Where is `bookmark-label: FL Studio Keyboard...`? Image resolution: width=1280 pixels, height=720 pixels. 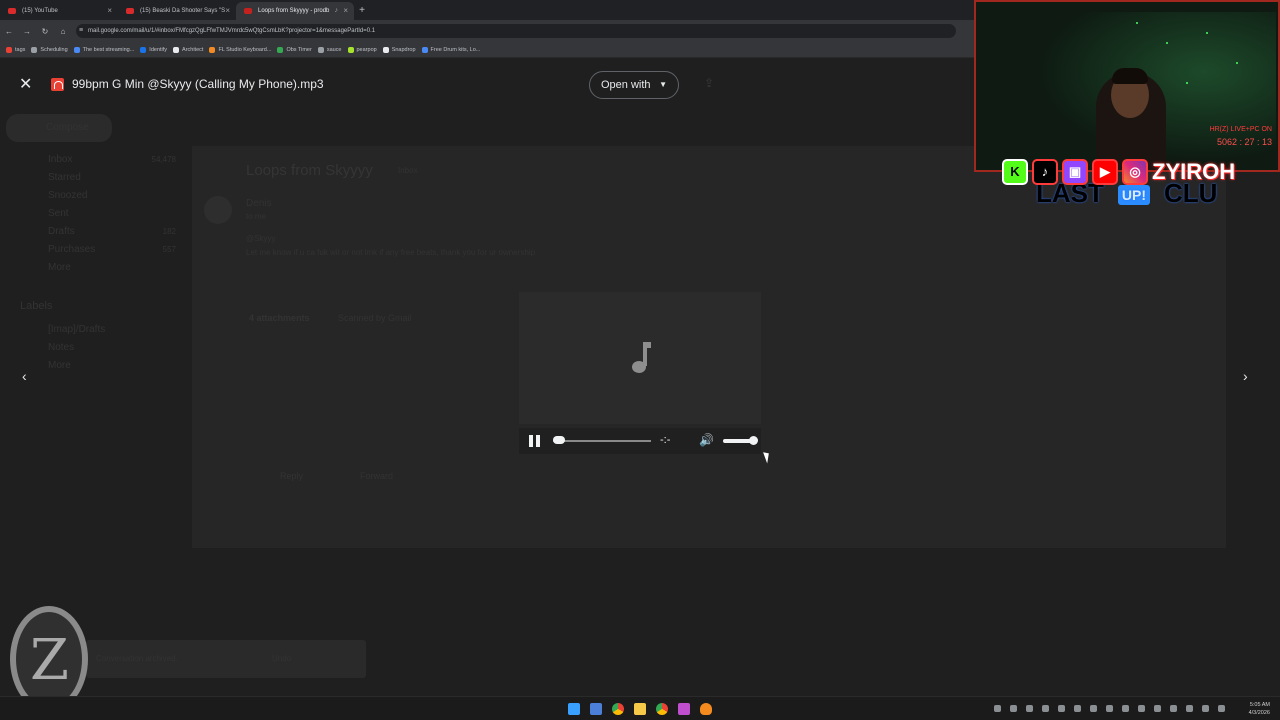
bookmark-label: FL Studio Keyboard... is located at coordinates (245, 49).